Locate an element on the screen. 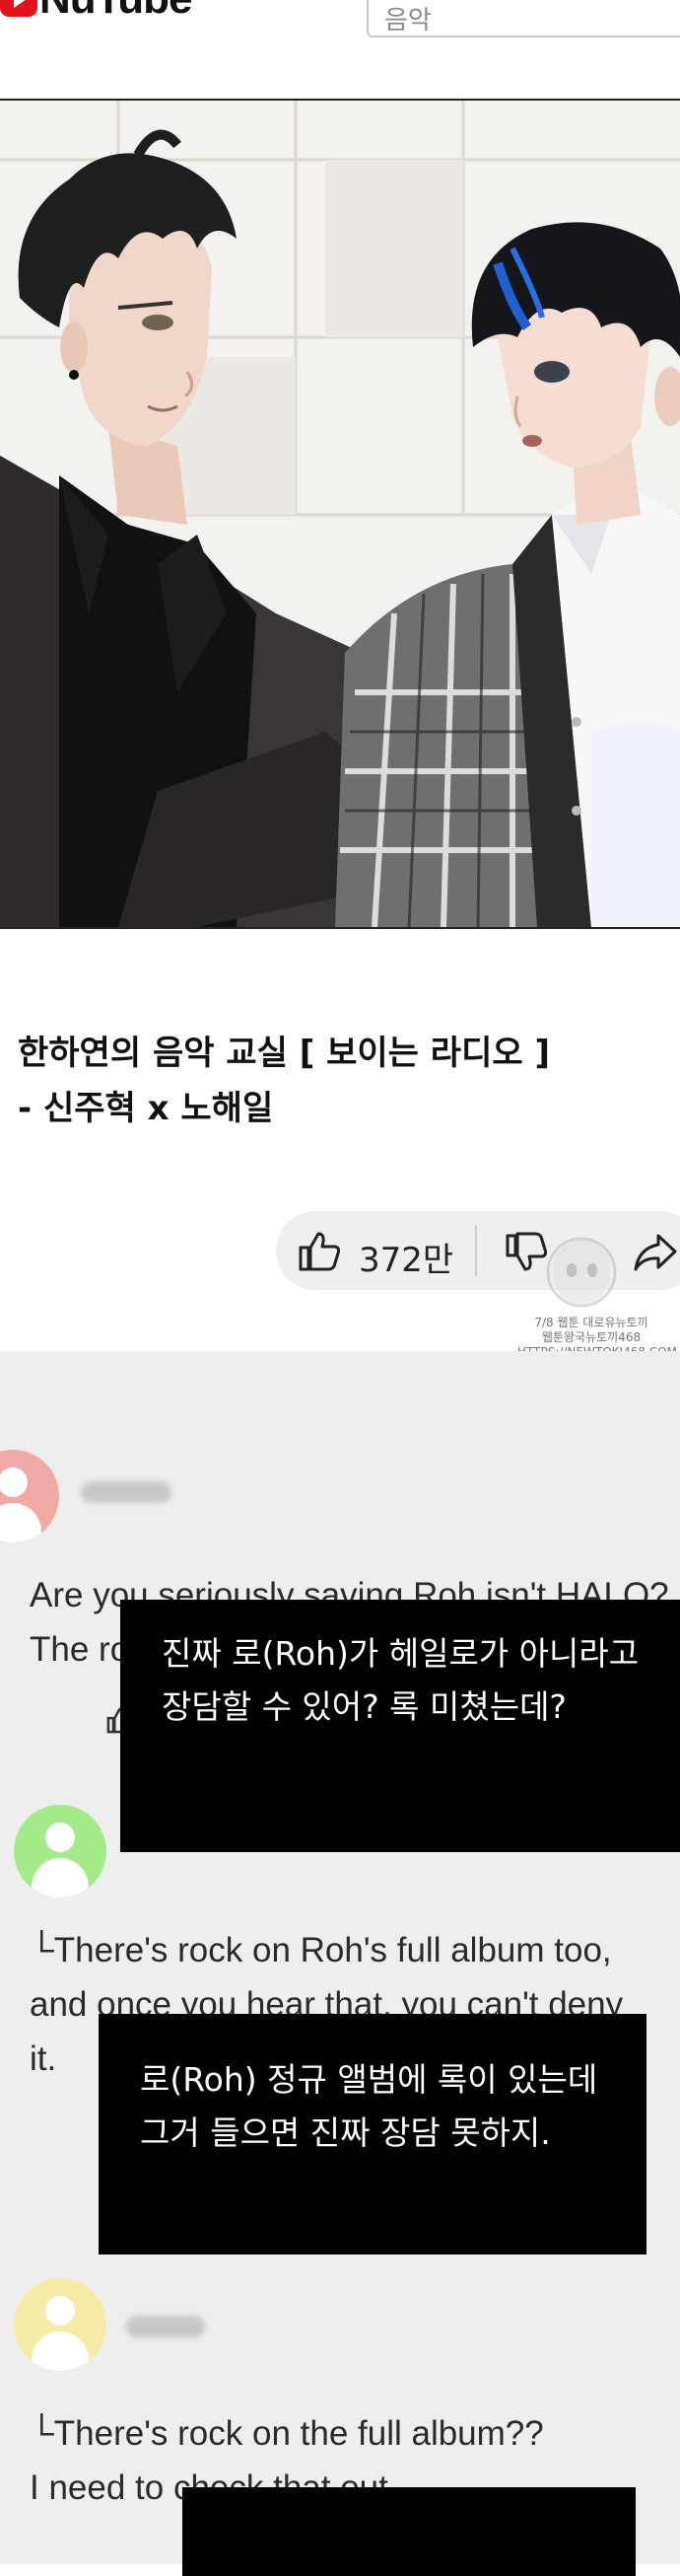  translation-box: 로(Roh) 정규 앨범에 록이 있는데 그거 들으면 진짜 장담 못하지. is located at coordinates (372, 2134).